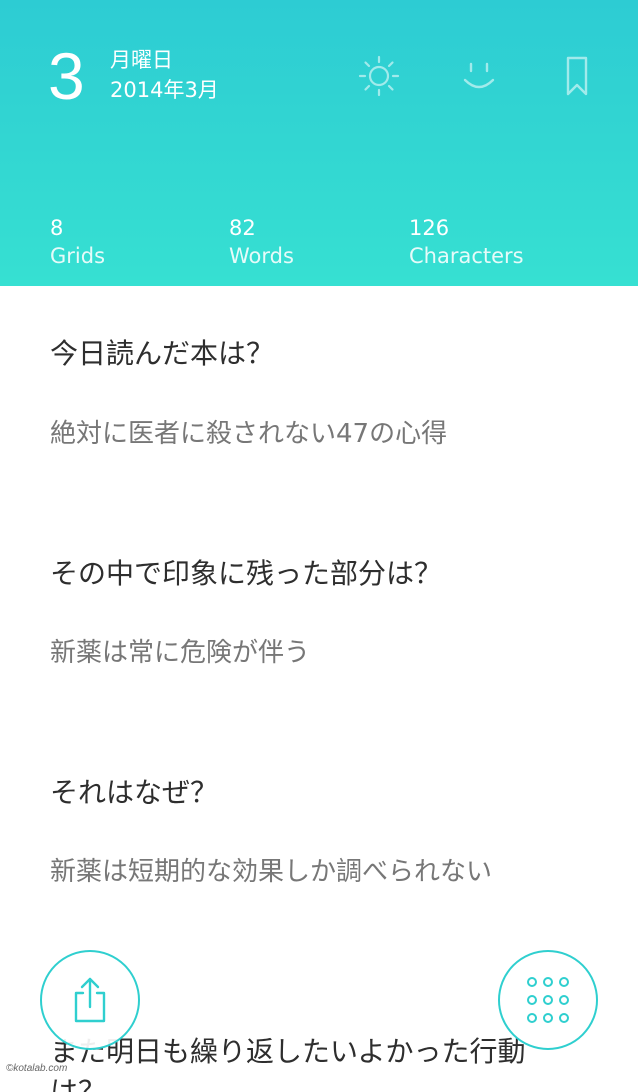  Describe the element at coordinates (164, 90) in the screenshot. I see `month-label: 2014年3月` at that location.